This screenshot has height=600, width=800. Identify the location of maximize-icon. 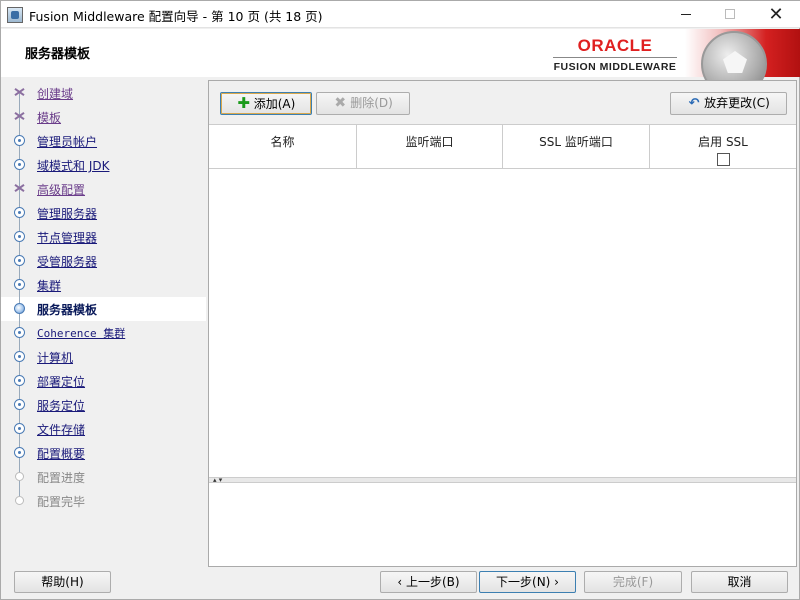
(730, 14).